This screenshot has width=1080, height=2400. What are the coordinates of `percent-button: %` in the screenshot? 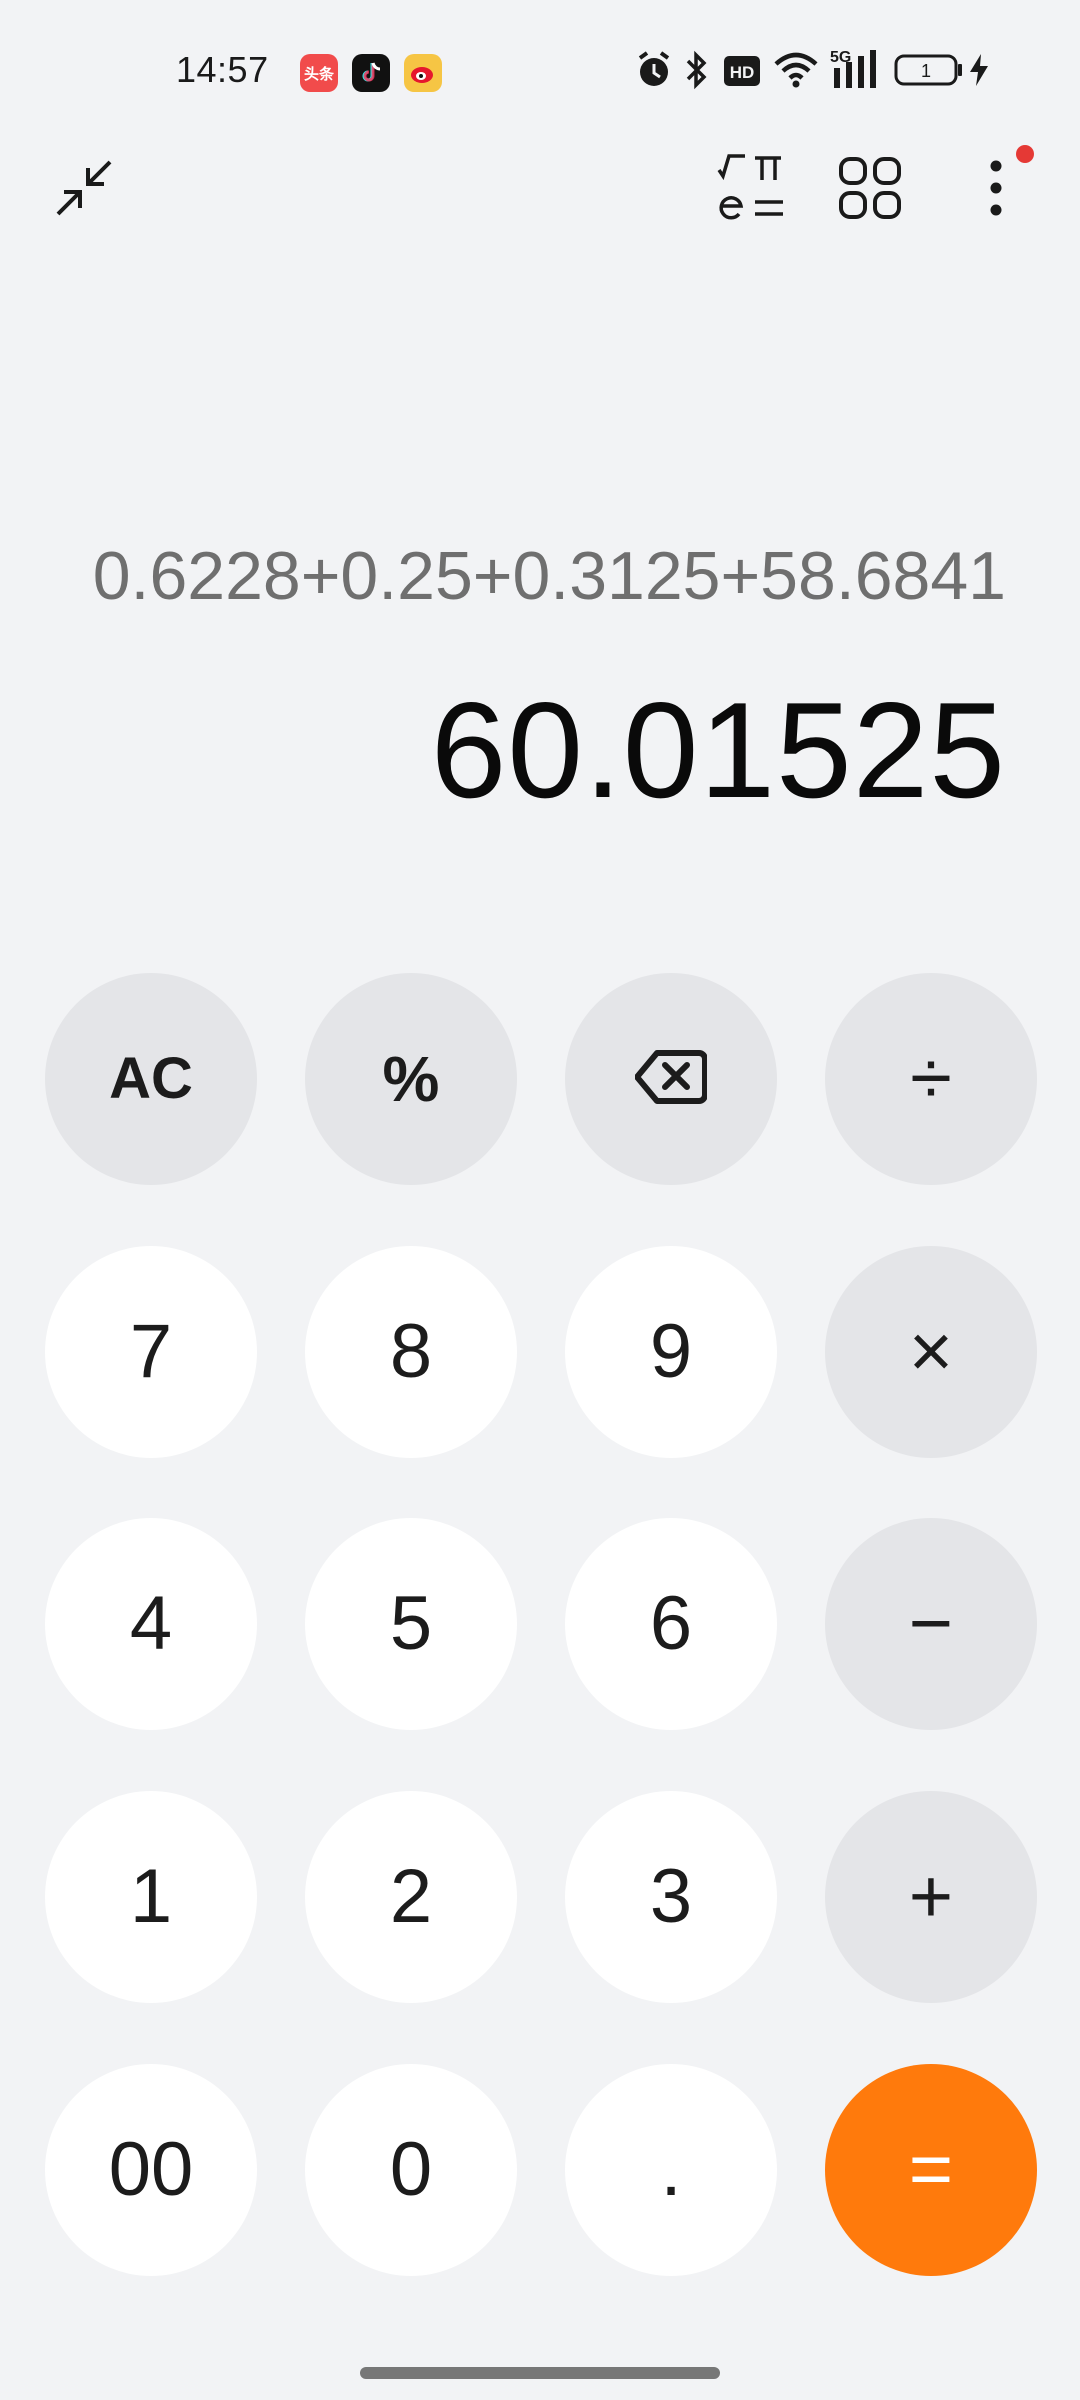 It's located at (411, 1079).